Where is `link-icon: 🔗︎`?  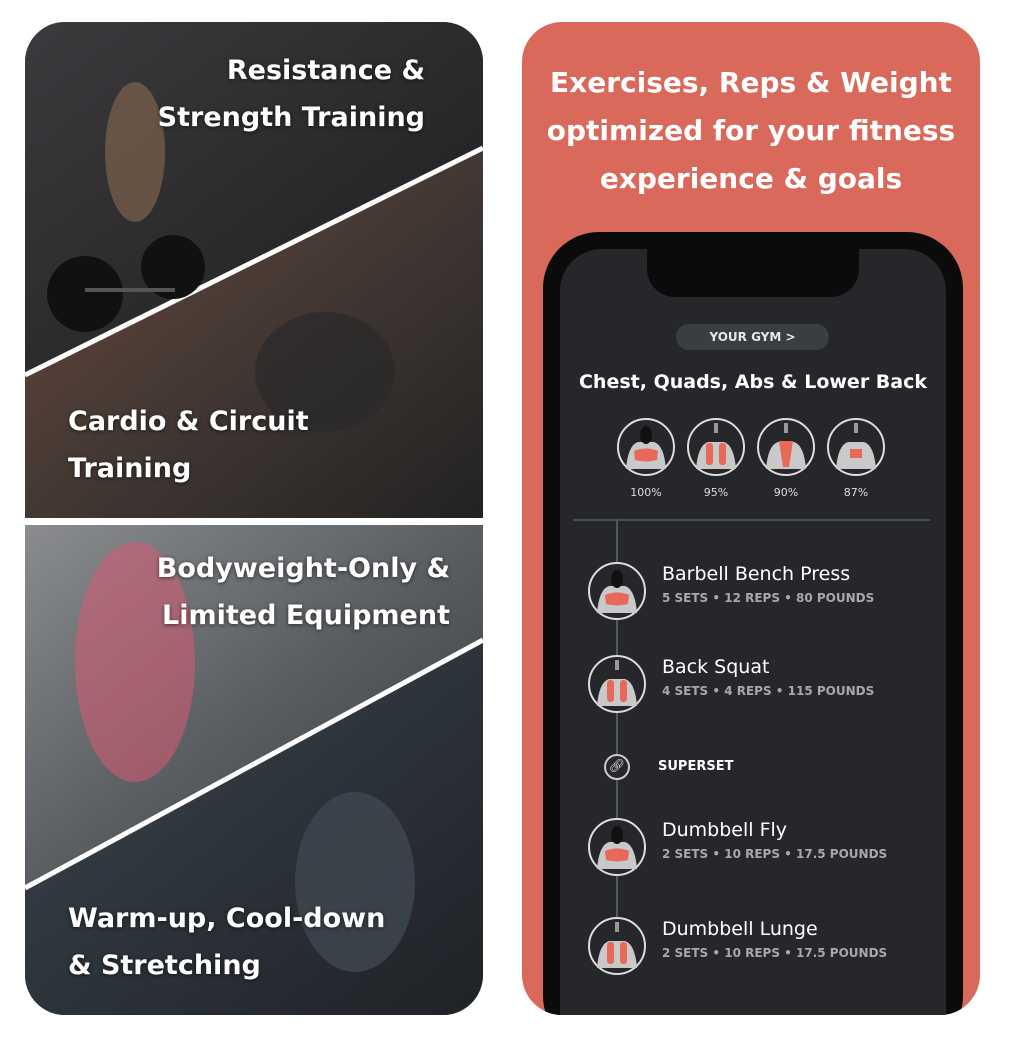 link-icon: 🔗︎ is located at coordinates (617, 767).